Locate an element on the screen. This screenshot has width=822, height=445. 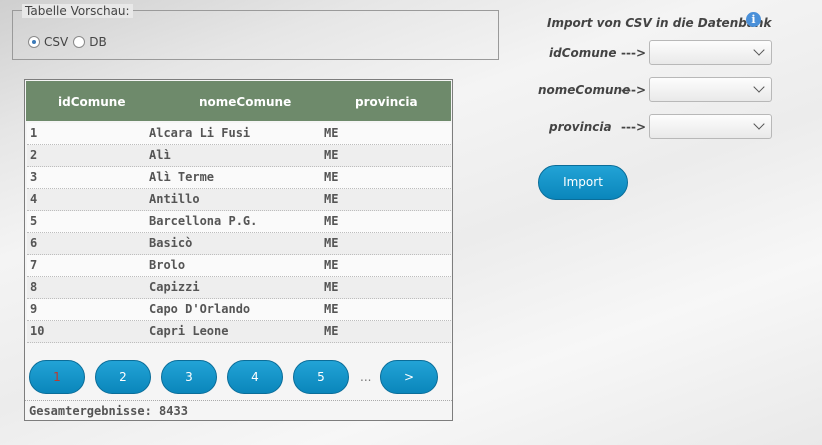
cell-idcomune: 6 is located at coordinates (34, 243).